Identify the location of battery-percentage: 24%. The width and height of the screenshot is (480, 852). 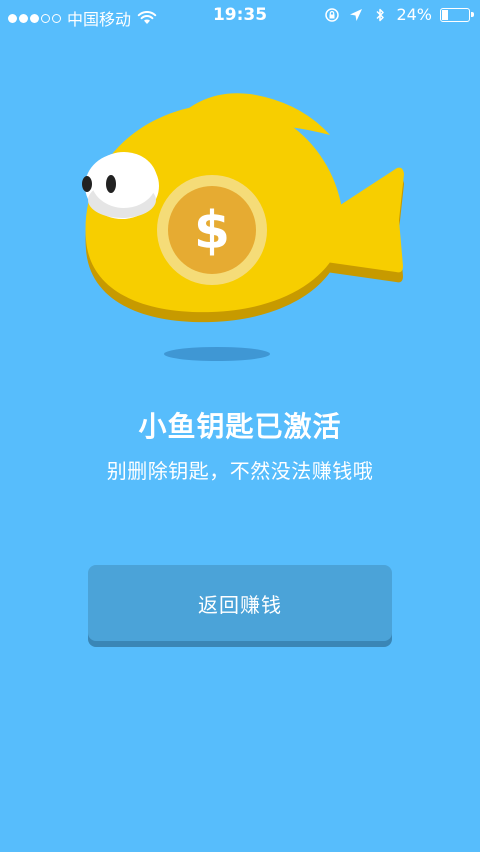
(414, 14).